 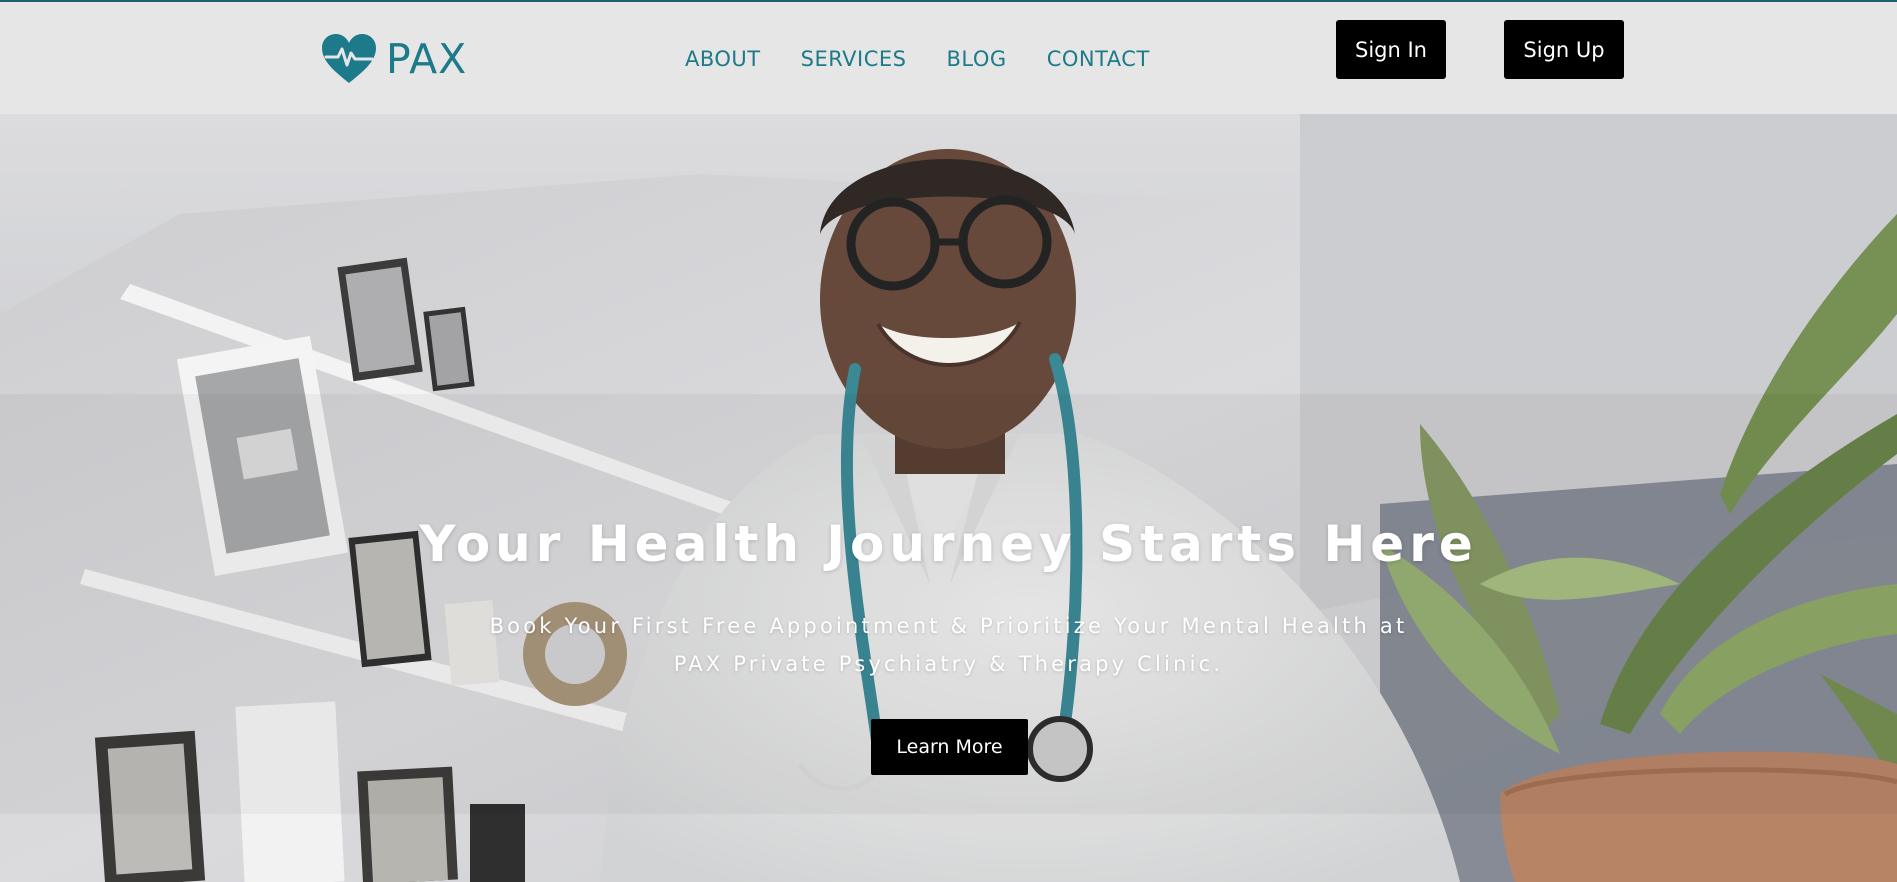 What do you see at coordinates (917, 59) in the screenshot?
I see `main-nav: ABOUT SERVICES BLOG CONTACT` at bounding box center [917, 59].